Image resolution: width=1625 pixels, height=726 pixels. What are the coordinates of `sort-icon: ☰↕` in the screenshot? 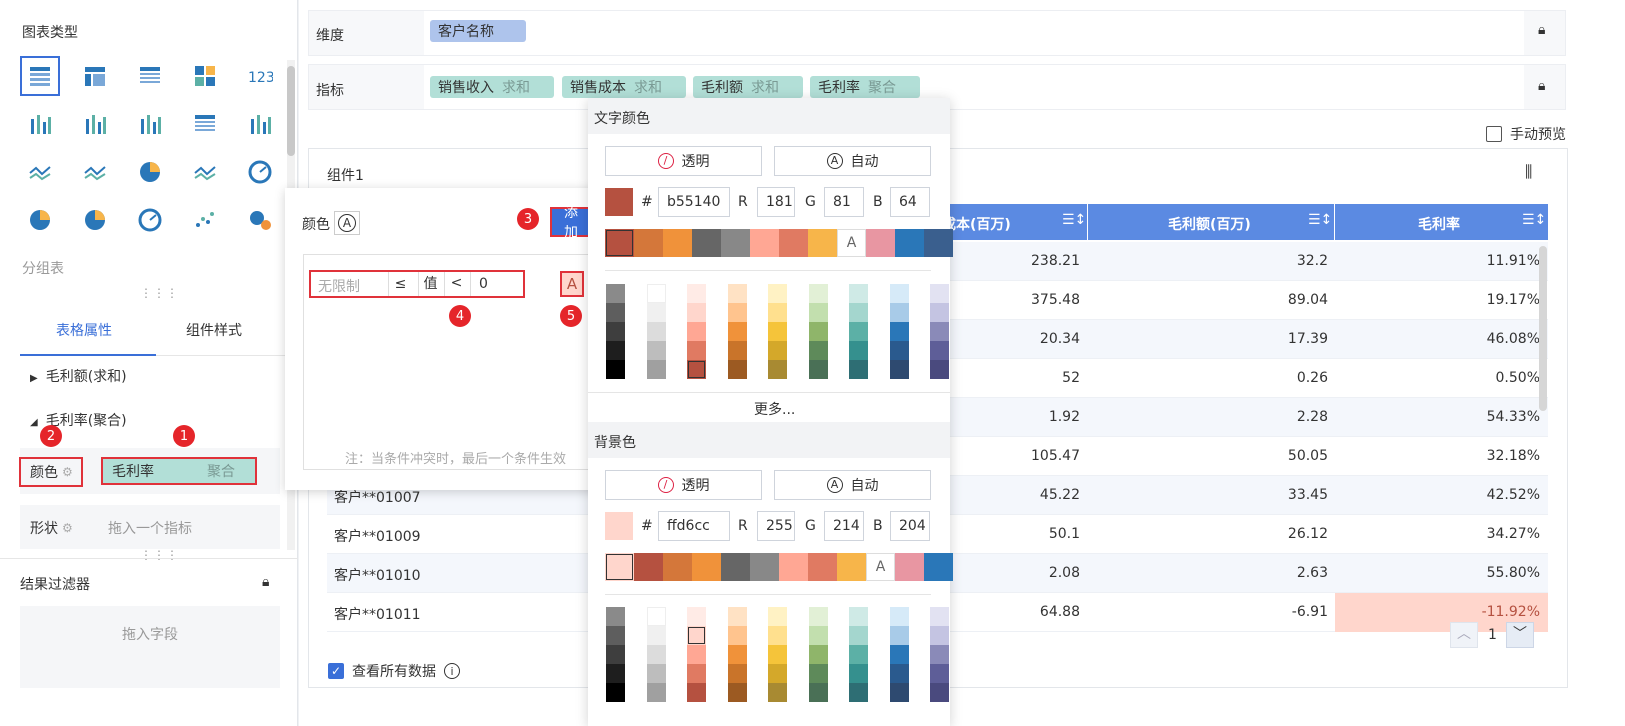 It's located at (1320, 220).